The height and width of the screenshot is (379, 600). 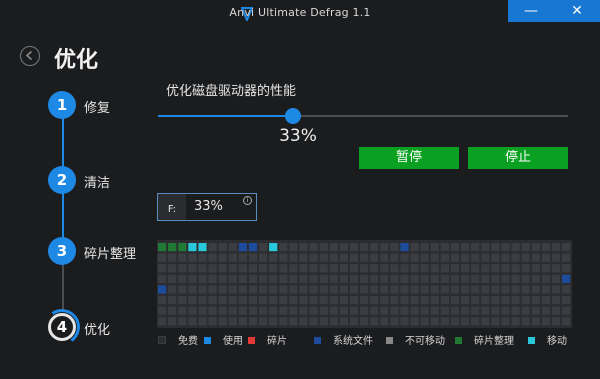 What do you see at coordinates (97, 330) in the screenshot?
I see `step-4-label: 优化` at bounding box center [97, 330].